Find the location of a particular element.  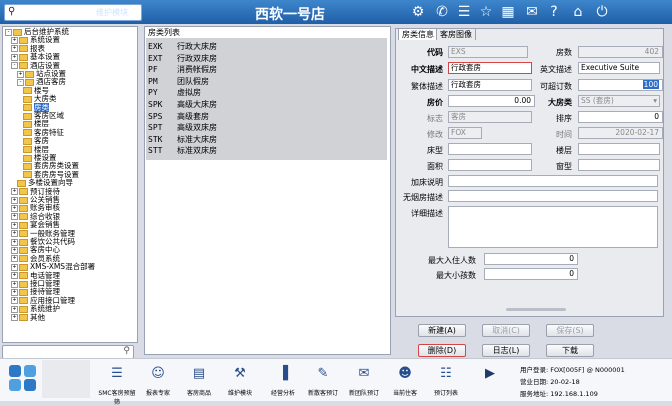

toolbar-item-icon: ✉ is located at coordinates (364, 374).